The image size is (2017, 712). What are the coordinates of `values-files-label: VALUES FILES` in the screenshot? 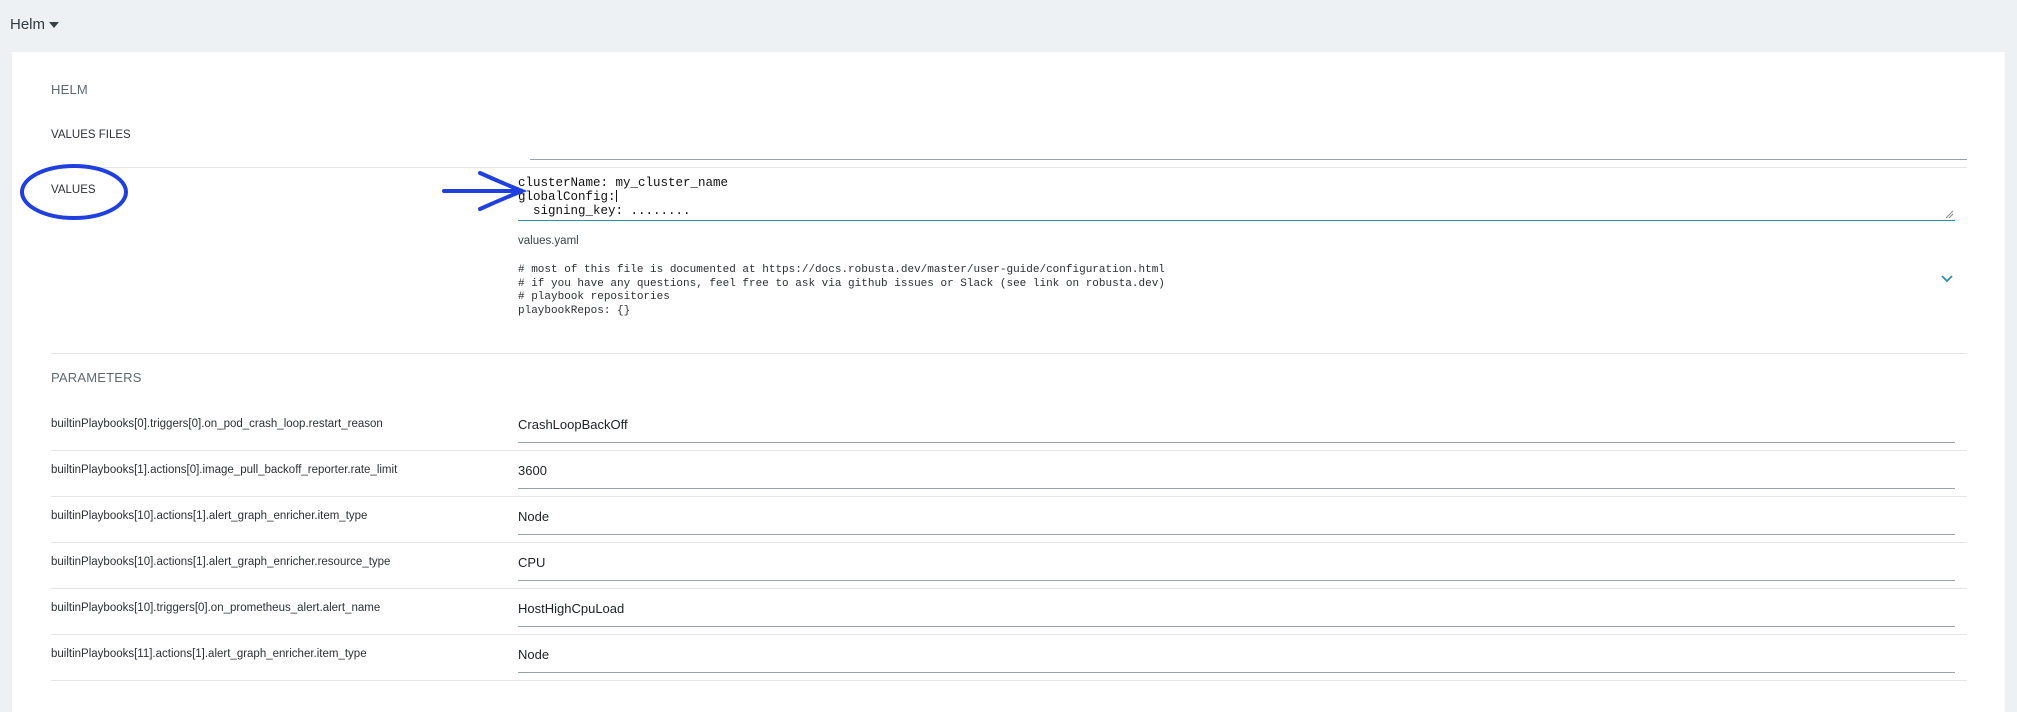 It's located at (91, 135).